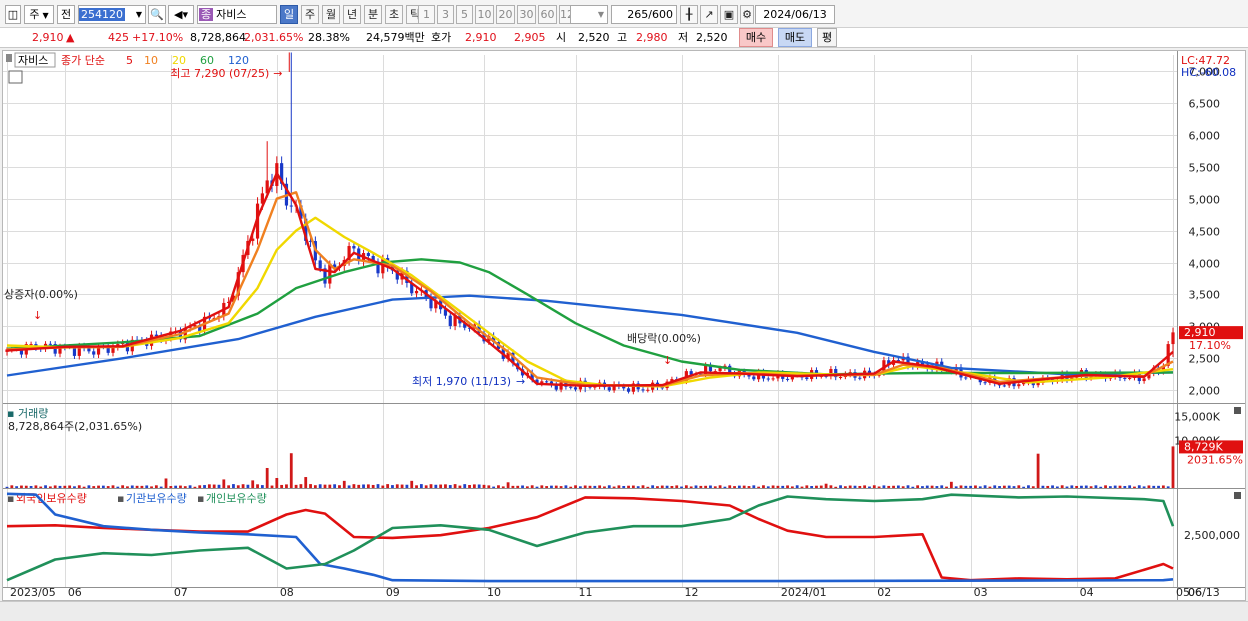 Image resolution: width=1248 pixels, height=621 pixels. Describe the element at coordinates (112, 14) in the screenshot. I see `code-input: 254120 ▼` at that location.